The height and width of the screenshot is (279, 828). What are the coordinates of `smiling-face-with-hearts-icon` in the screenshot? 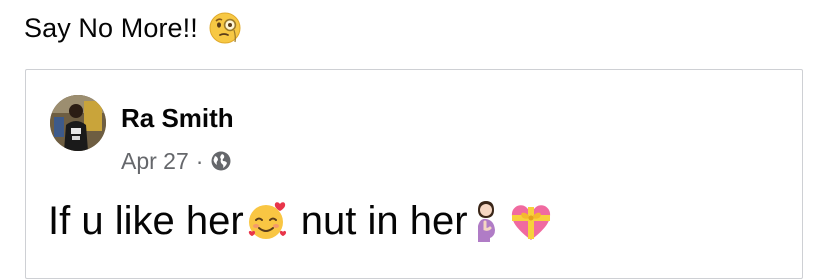 It's located at (267, 221).